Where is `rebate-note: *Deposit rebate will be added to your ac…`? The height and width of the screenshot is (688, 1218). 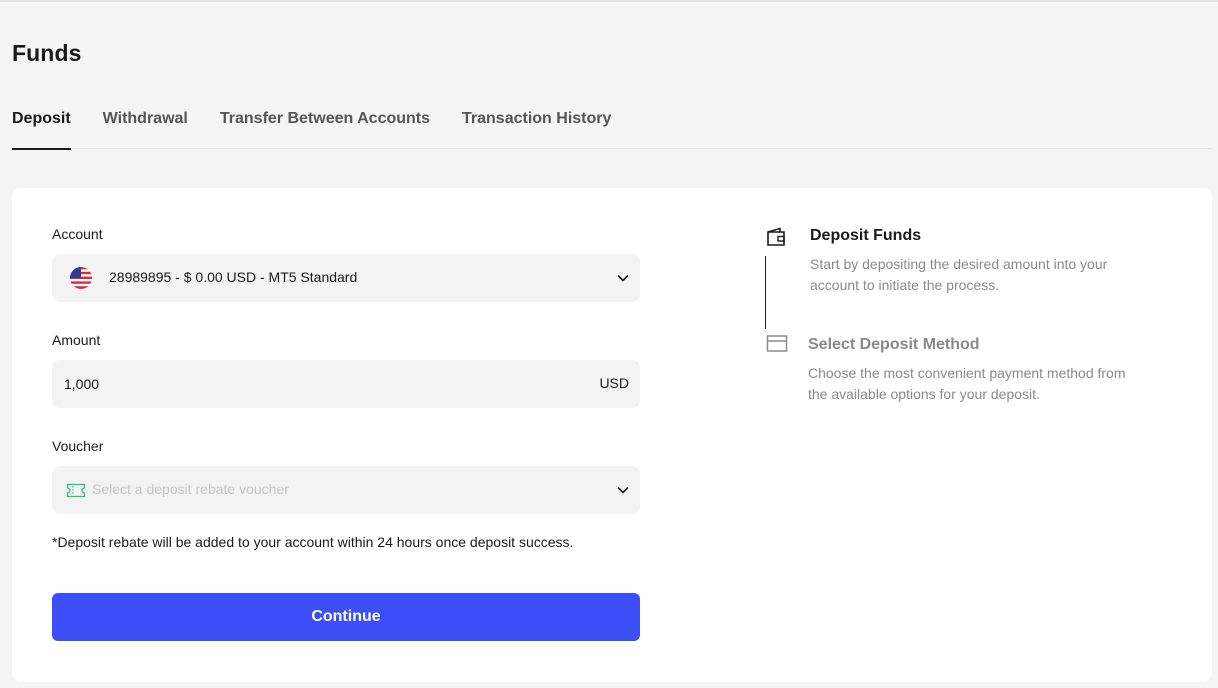 rebate-note: *Deposit rebate will be added to your ac… is located at coordinates (313, 542).